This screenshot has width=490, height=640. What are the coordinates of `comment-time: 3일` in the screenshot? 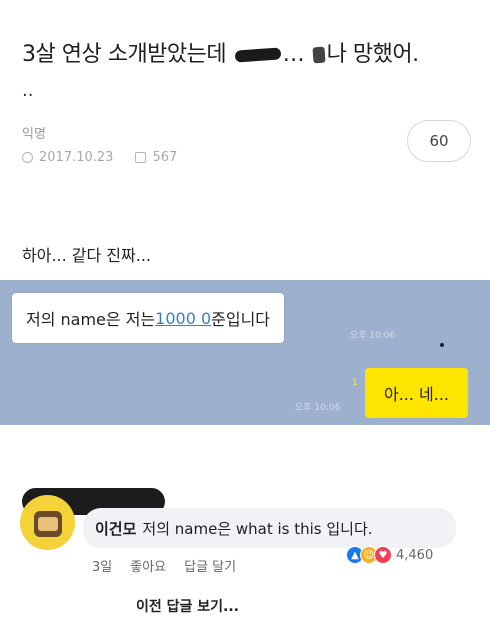 It's located at (102, 567).